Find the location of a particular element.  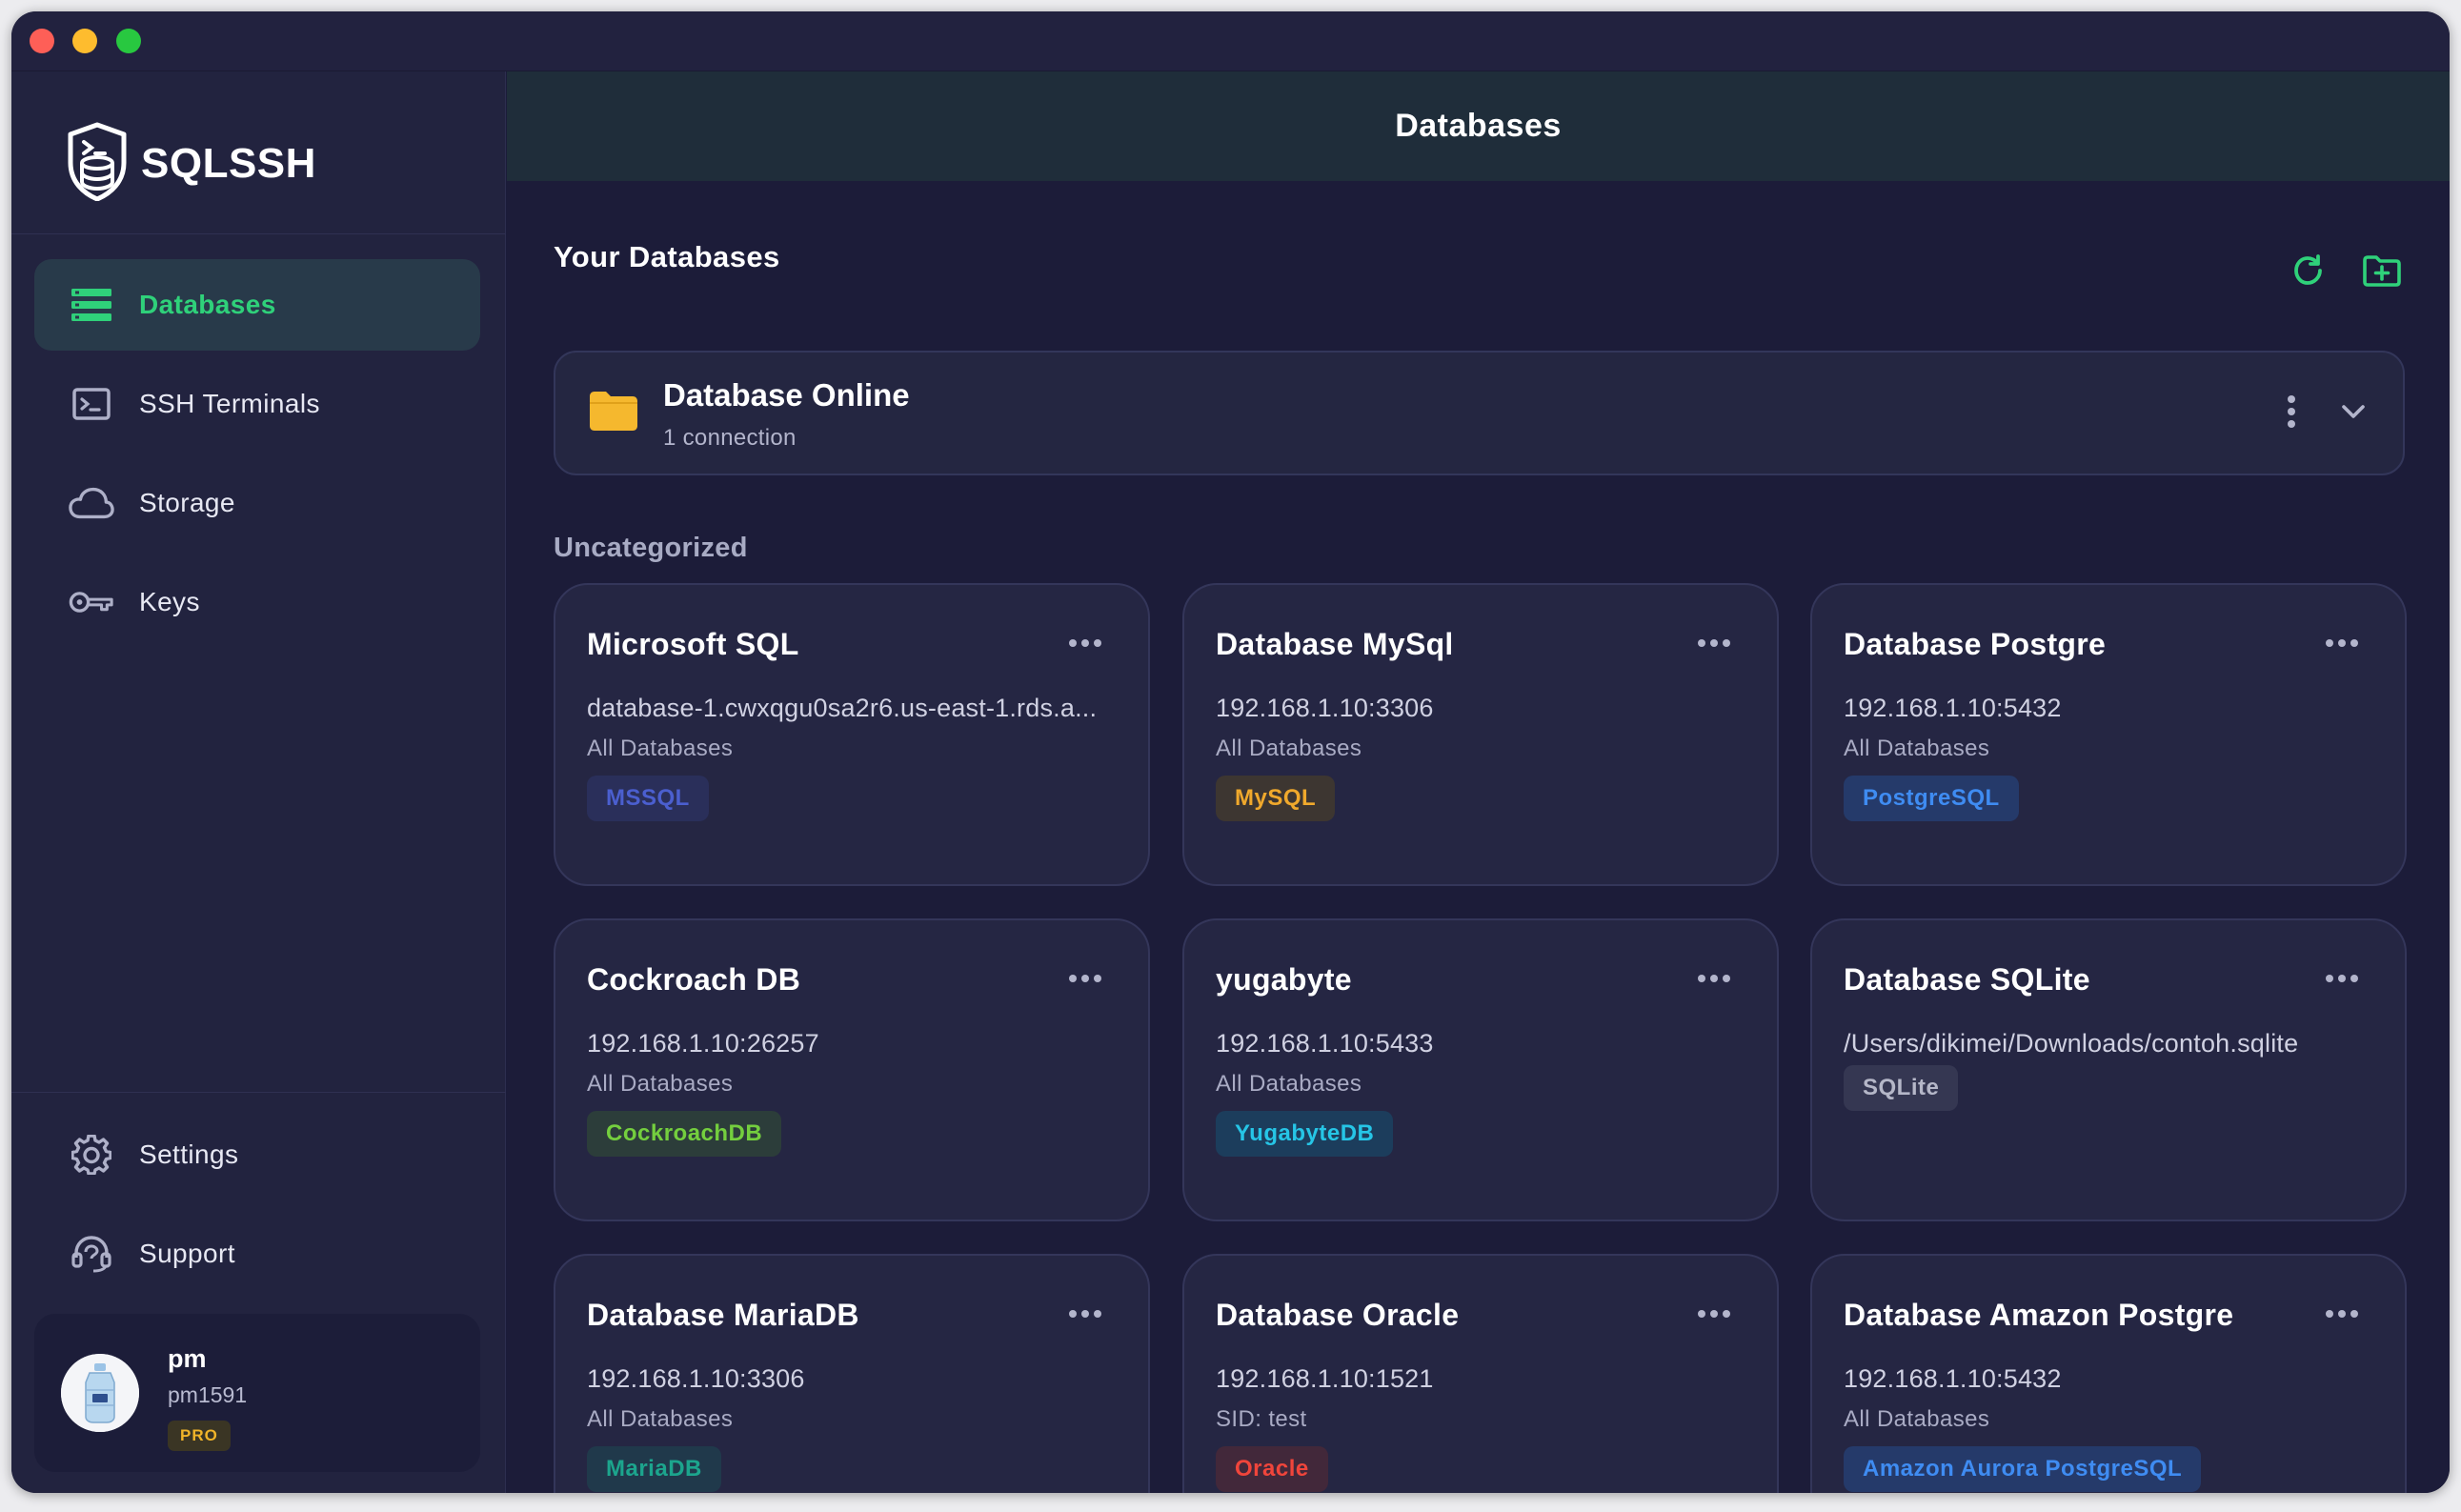

engine-badge: Amazon Aurora PostgreSQL is located at coordinates (2023, 1469).